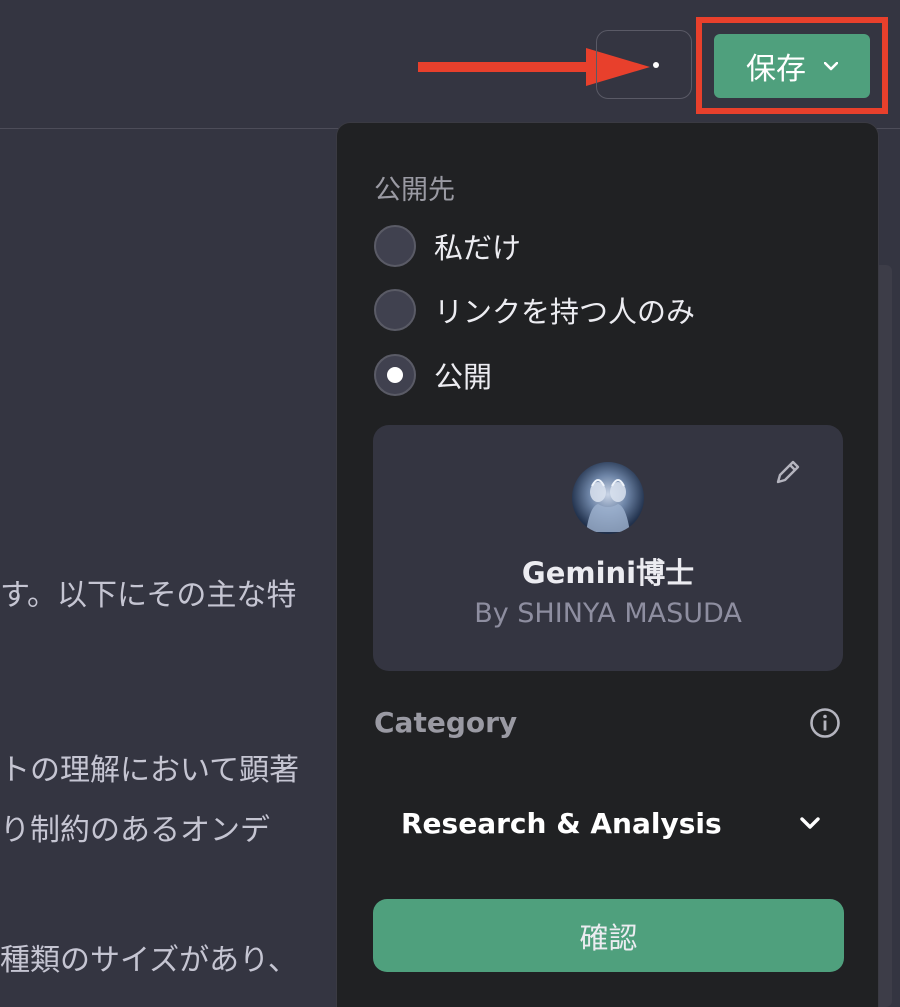  I want to click on gpt-profile-card: Gemini博士 By SHINYA MASUDA, so click(608, 548).